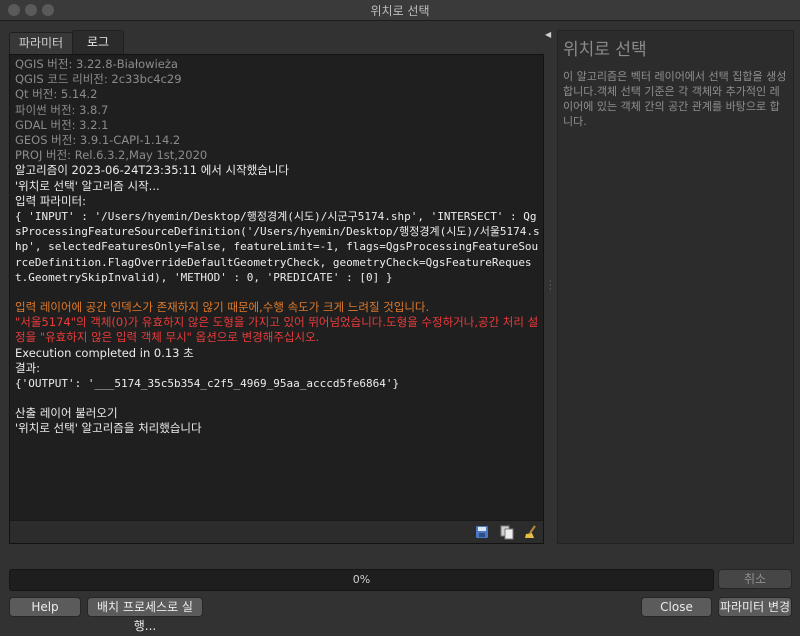 Image resolution: width=800 pixels, height=636 pixels. Describe the element at coordinates (28, 367) in the screenshot. I see `log-line: 결과:` at that location.